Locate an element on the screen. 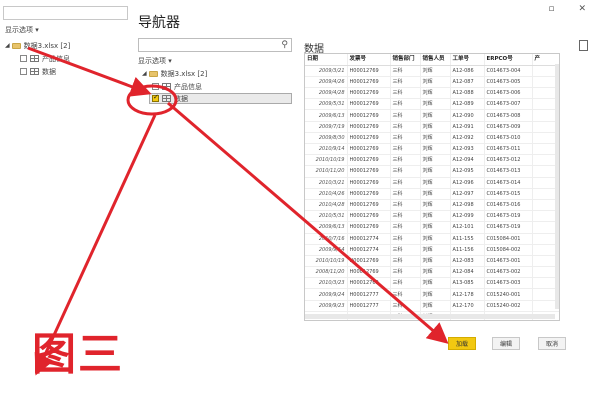 This screenshot has height=400, width=600. edit-button: 编辑 is located at coordinates (506, 343).